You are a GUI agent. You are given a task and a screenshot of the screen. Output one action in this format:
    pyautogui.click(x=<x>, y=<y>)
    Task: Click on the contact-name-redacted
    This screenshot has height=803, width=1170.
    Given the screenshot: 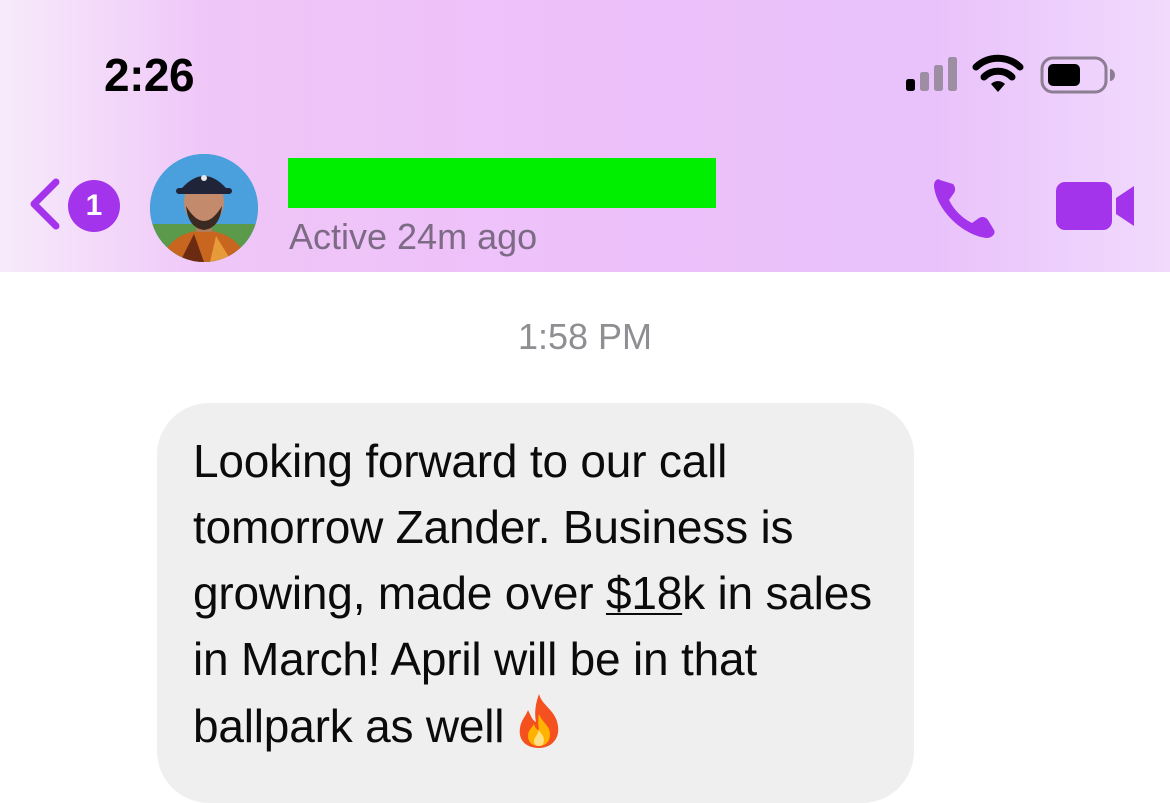 What is the action you would take?
    pyautogui.click(x=502, y=183)
    